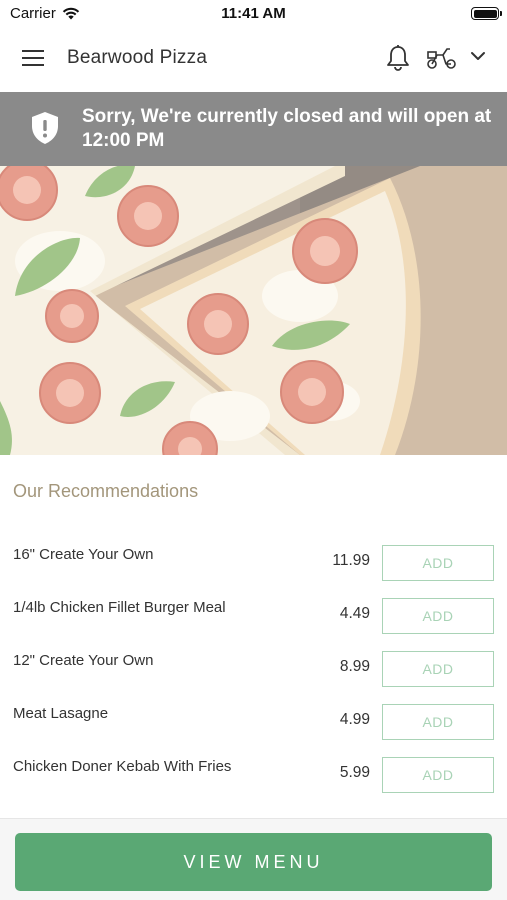 This screenshot has height=900, width=507. I want to click on list-item: 12" Create Your Own 8.99 ADD, so click(253, 662).